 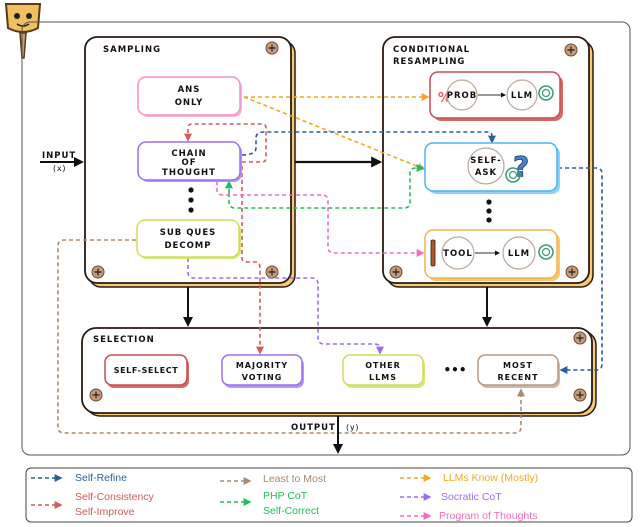 What do you see at coordinates (189, 90) in the screenshot?
I see `svg-text: ANS` at bounding box center [189, 90].